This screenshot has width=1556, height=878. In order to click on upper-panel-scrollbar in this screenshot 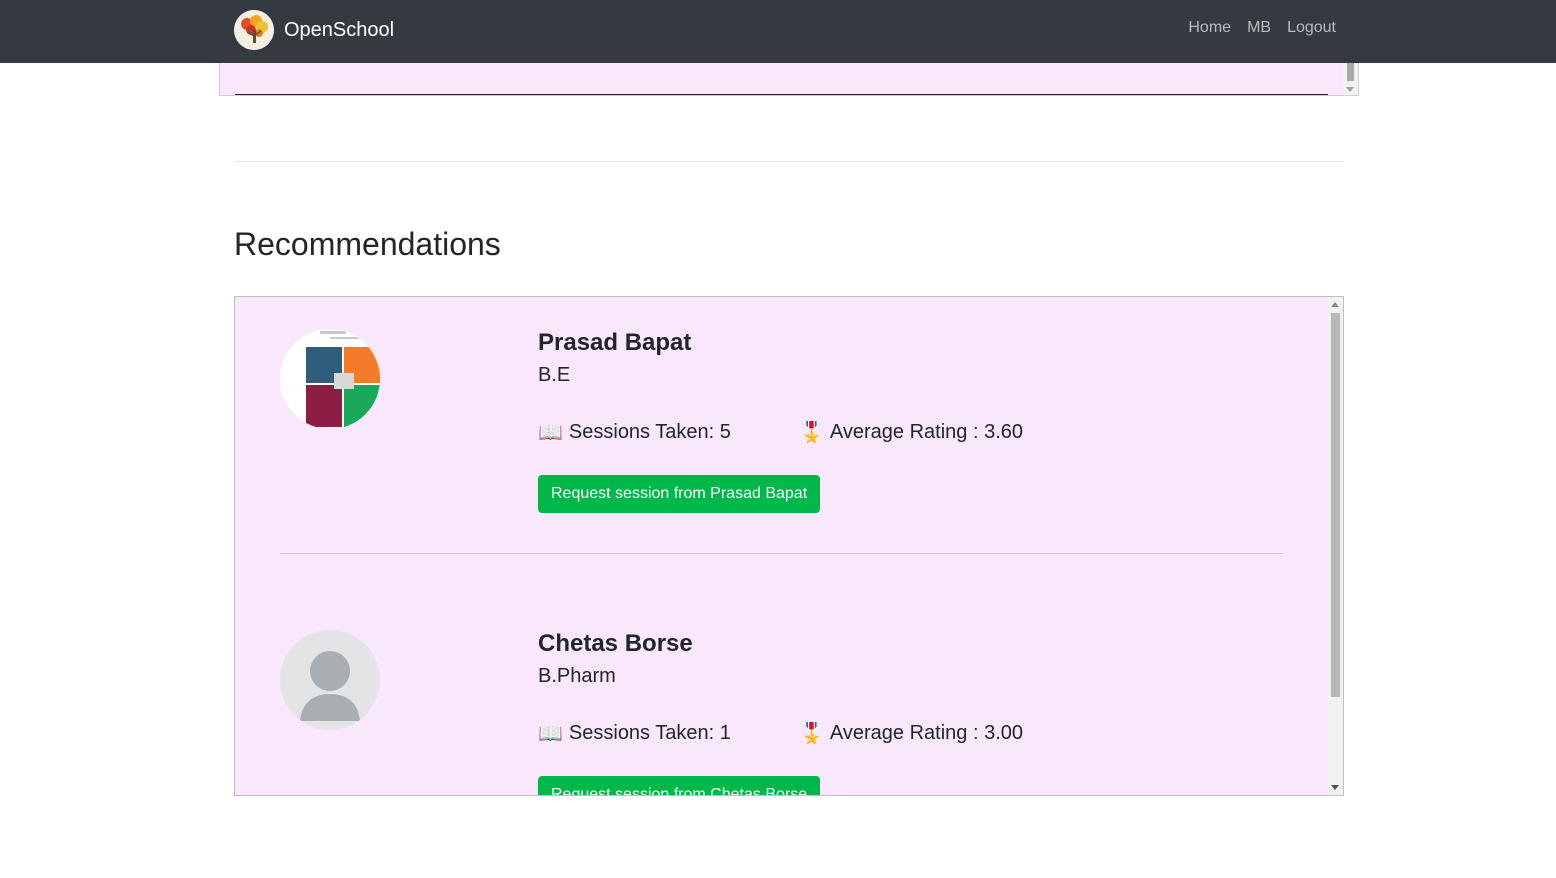, I will do `click(1350, 79)`.